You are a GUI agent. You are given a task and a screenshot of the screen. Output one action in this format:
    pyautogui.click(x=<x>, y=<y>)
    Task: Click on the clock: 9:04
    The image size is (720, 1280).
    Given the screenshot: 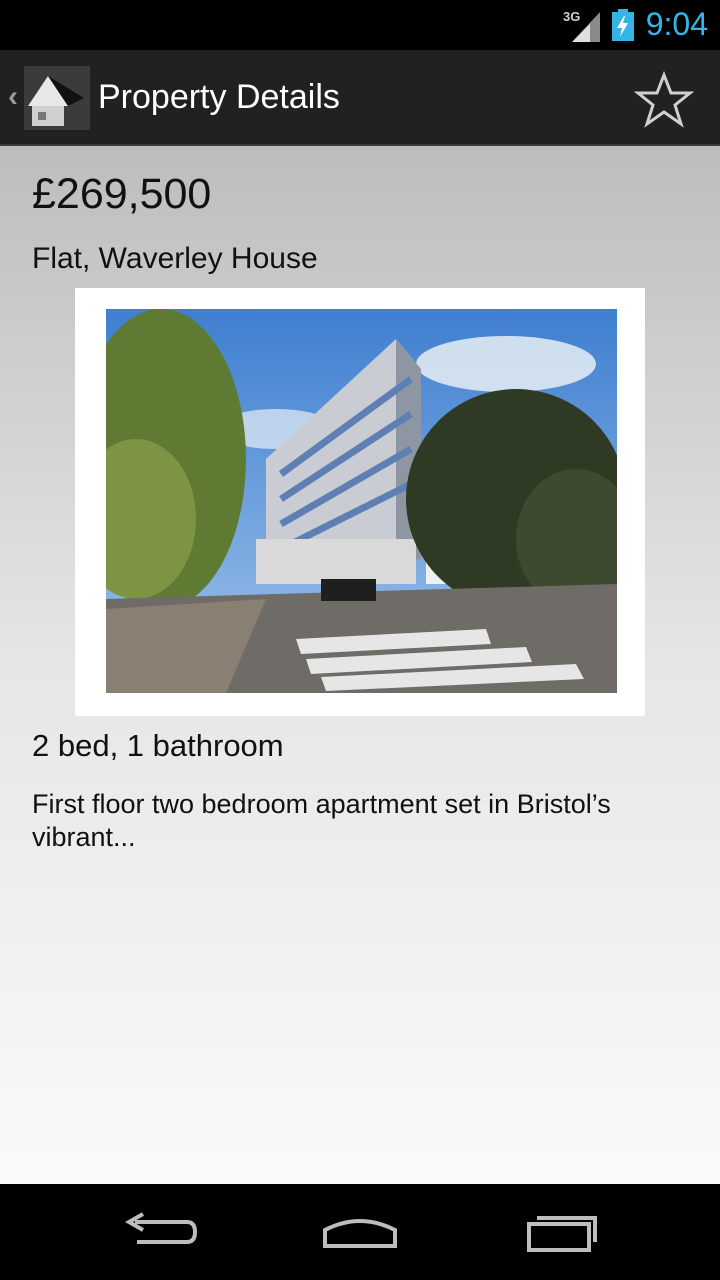 What is the action you would take?
    pyautogui.click(x=676, y=24)
    